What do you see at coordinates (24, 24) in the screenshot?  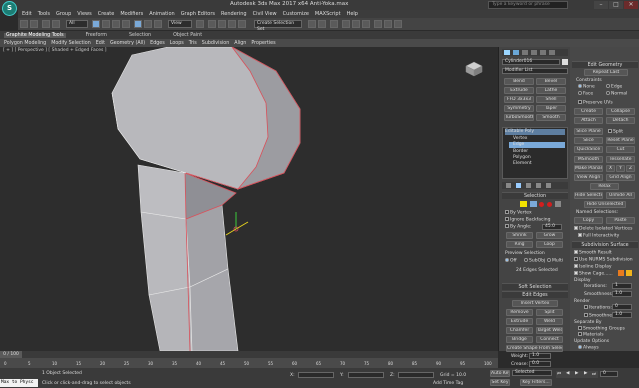 I see `undo-icon` at bounding box center [24, 24].